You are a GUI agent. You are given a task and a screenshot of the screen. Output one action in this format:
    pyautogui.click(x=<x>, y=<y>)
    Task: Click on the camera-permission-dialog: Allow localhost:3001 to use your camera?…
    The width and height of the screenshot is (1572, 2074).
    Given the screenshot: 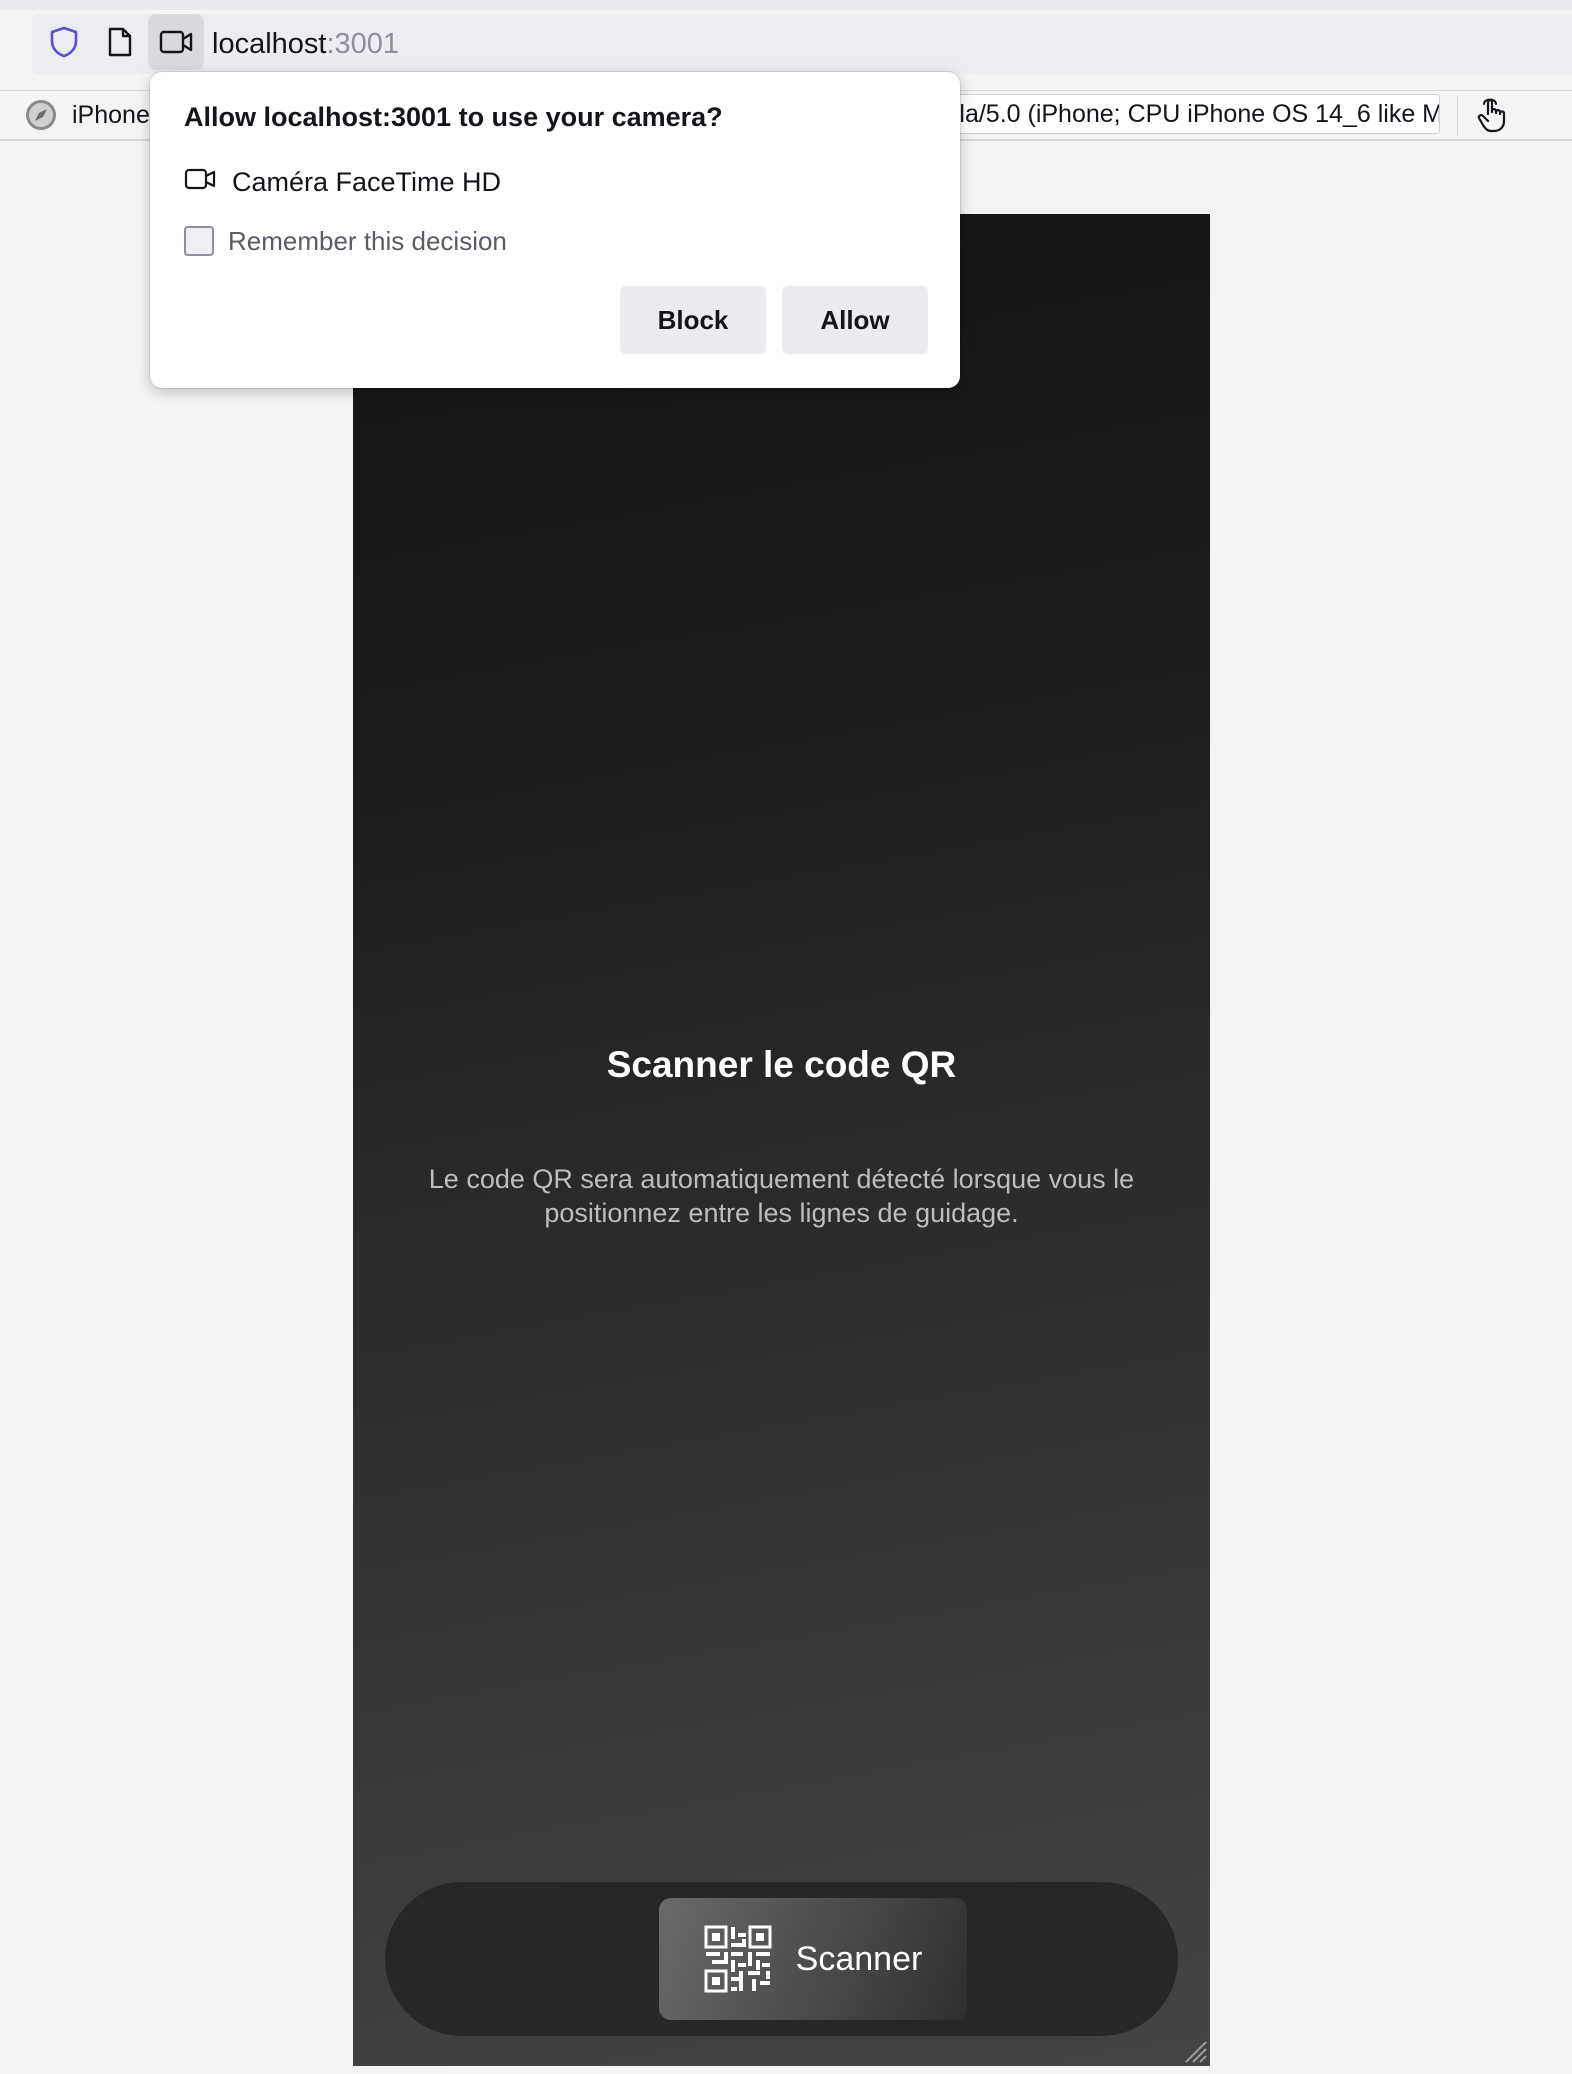 What is the action you would take?
    pyautogui.click(x=555, y=230)
    